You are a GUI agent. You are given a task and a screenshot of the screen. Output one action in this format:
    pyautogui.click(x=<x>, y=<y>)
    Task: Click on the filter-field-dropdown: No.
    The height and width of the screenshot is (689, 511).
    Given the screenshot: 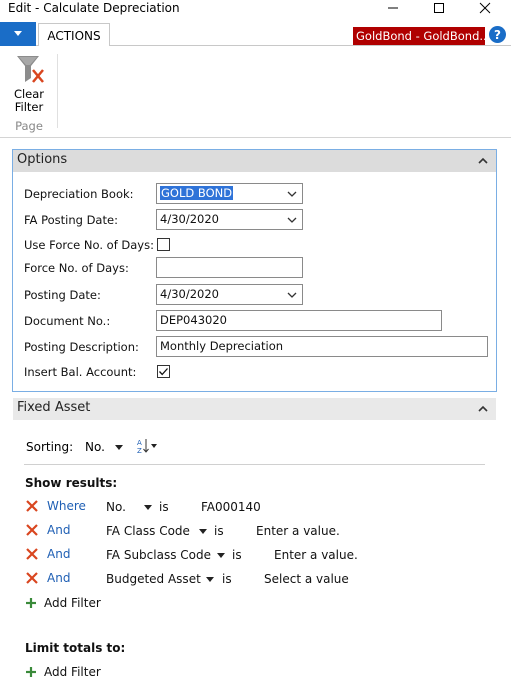 What is the action you would take?
    pyautogui.click(x=116, y=507)
    